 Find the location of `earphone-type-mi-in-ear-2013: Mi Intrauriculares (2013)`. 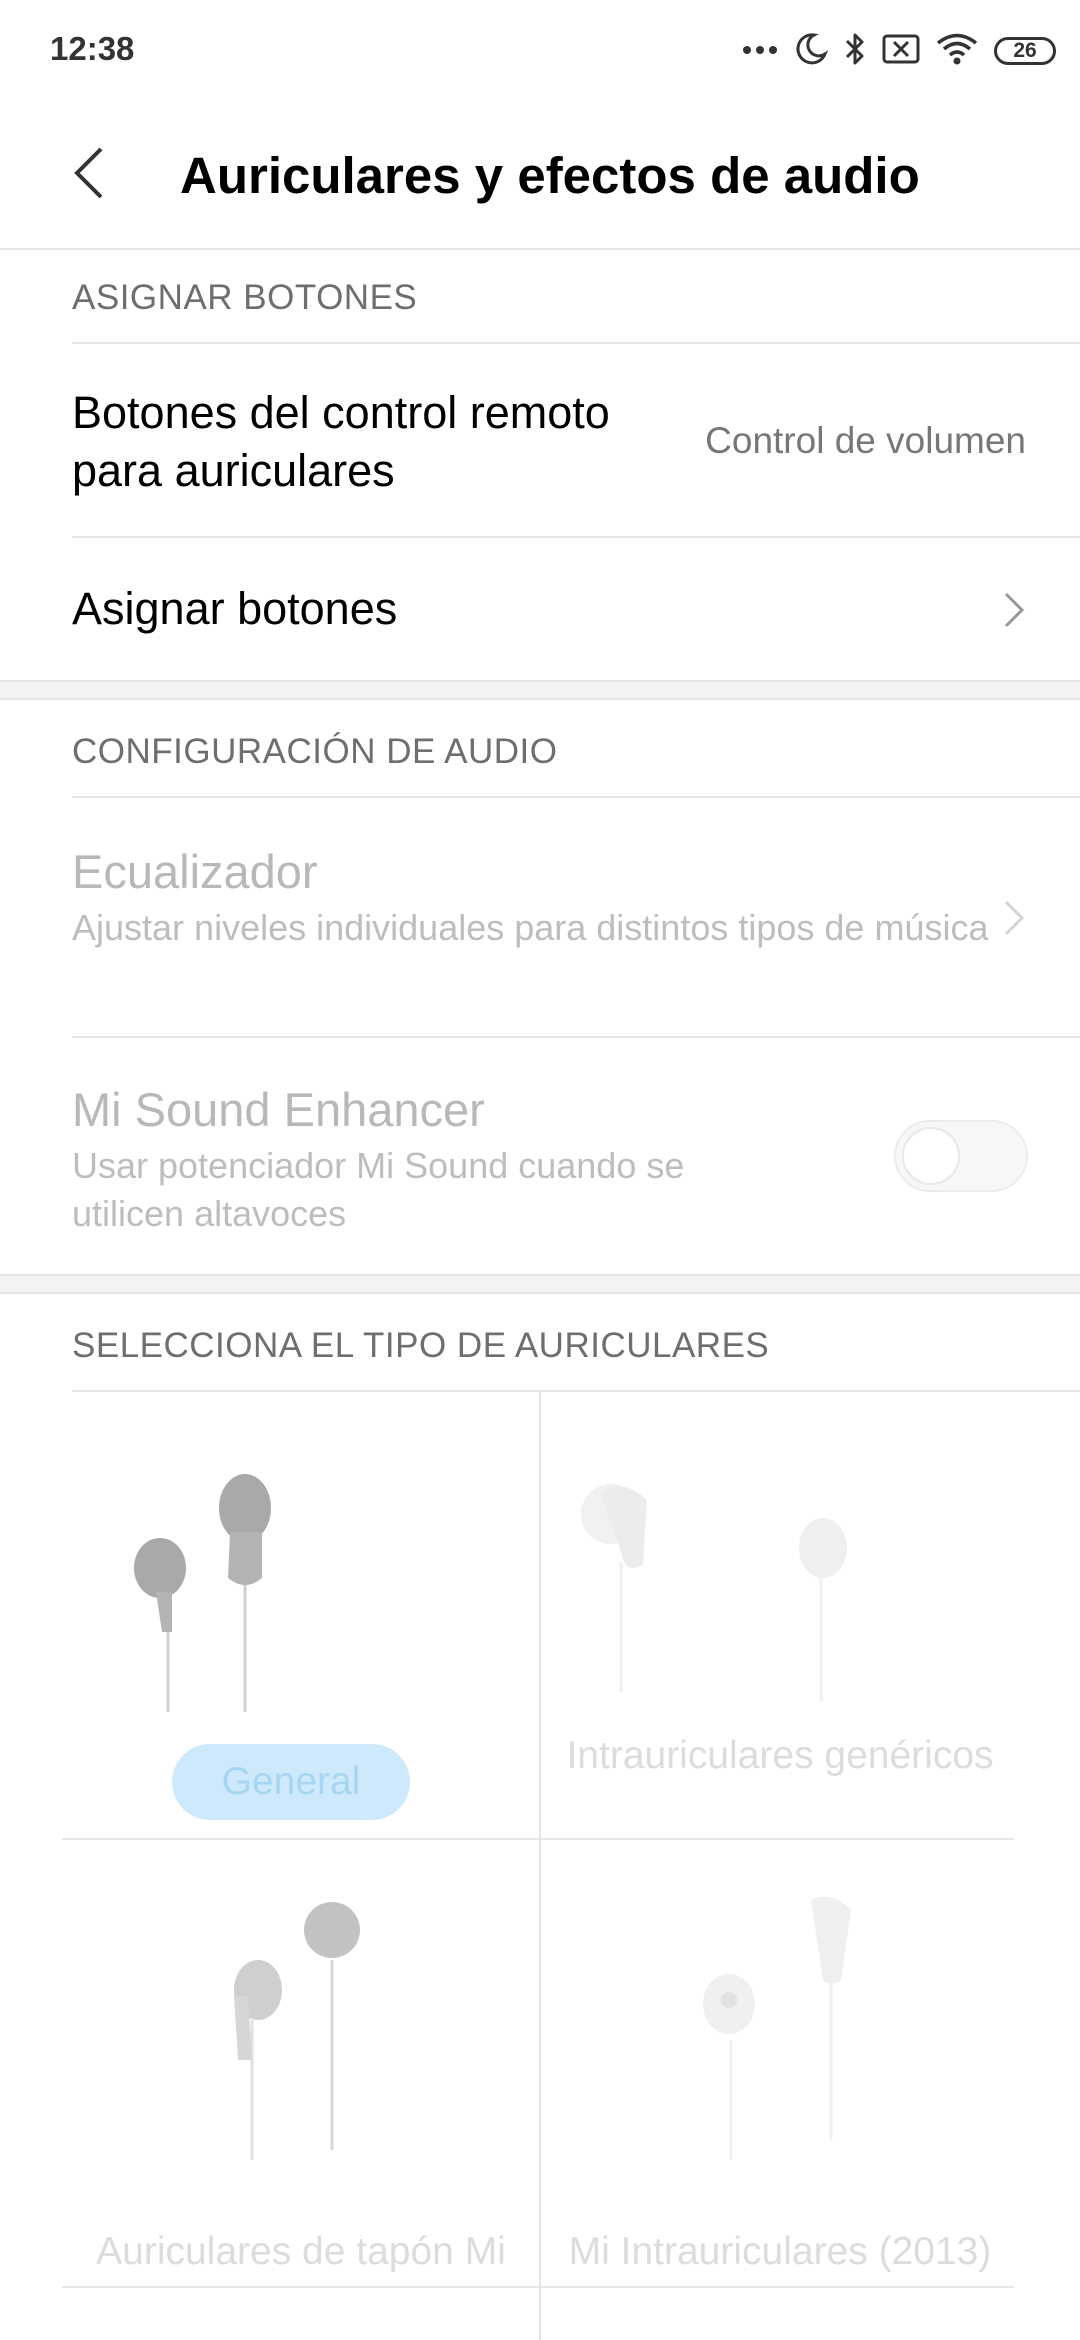

earphone-type-mi-in-ear-2013: Mi Intrauriculares (2013) is located at coordinates (780, 2064).